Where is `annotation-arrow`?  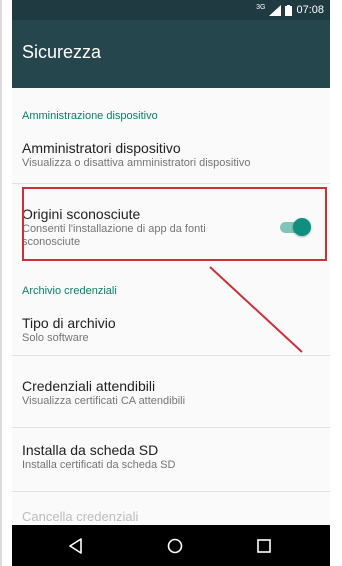 annotation-arrow is located at coordinates (256, 309).